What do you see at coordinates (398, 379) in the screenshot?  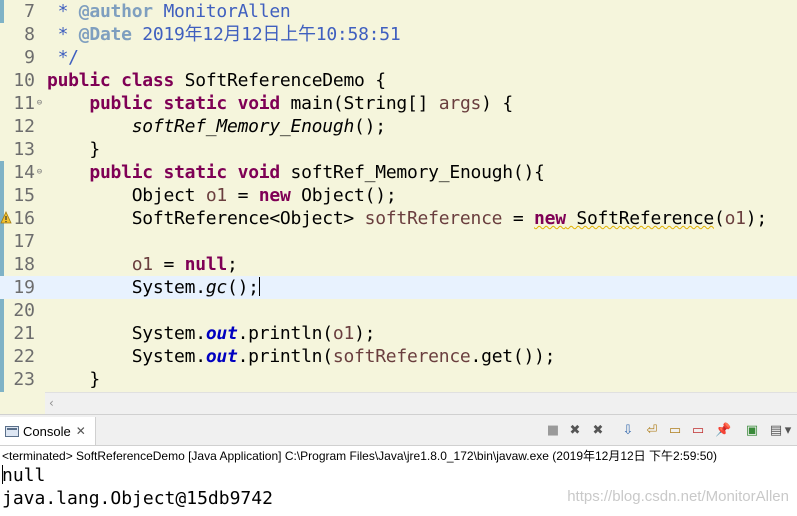 I see `code-line: 23 }` at bounding box center [398, 379].